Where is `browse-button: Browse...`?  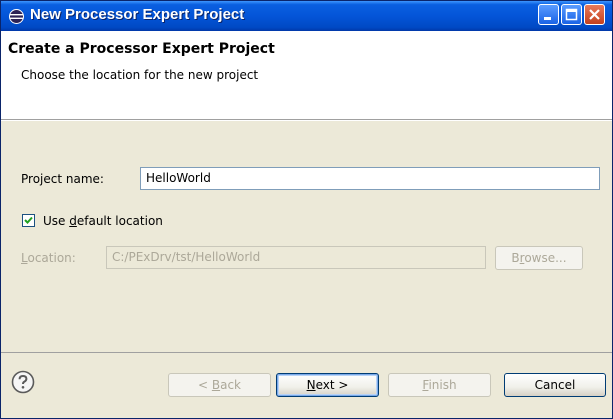 browse-button: Browse... is located at coordinates (539, 258).